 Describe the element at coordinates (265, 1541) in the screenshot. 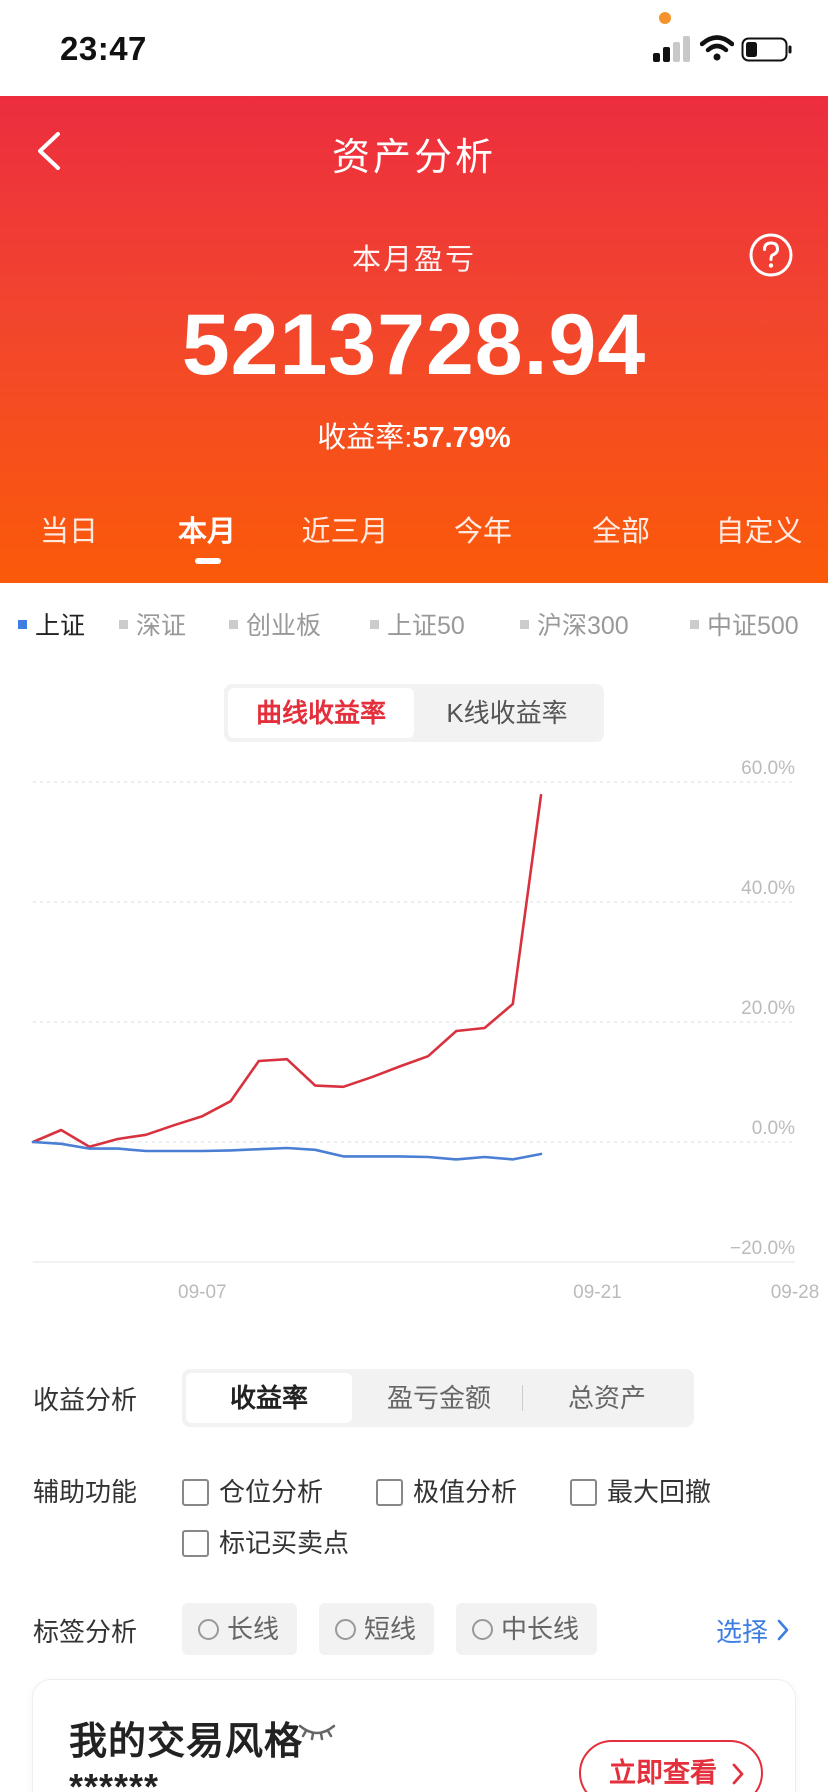

I see `mark-trade-points-checkbox: 标记买卖点` at that location.